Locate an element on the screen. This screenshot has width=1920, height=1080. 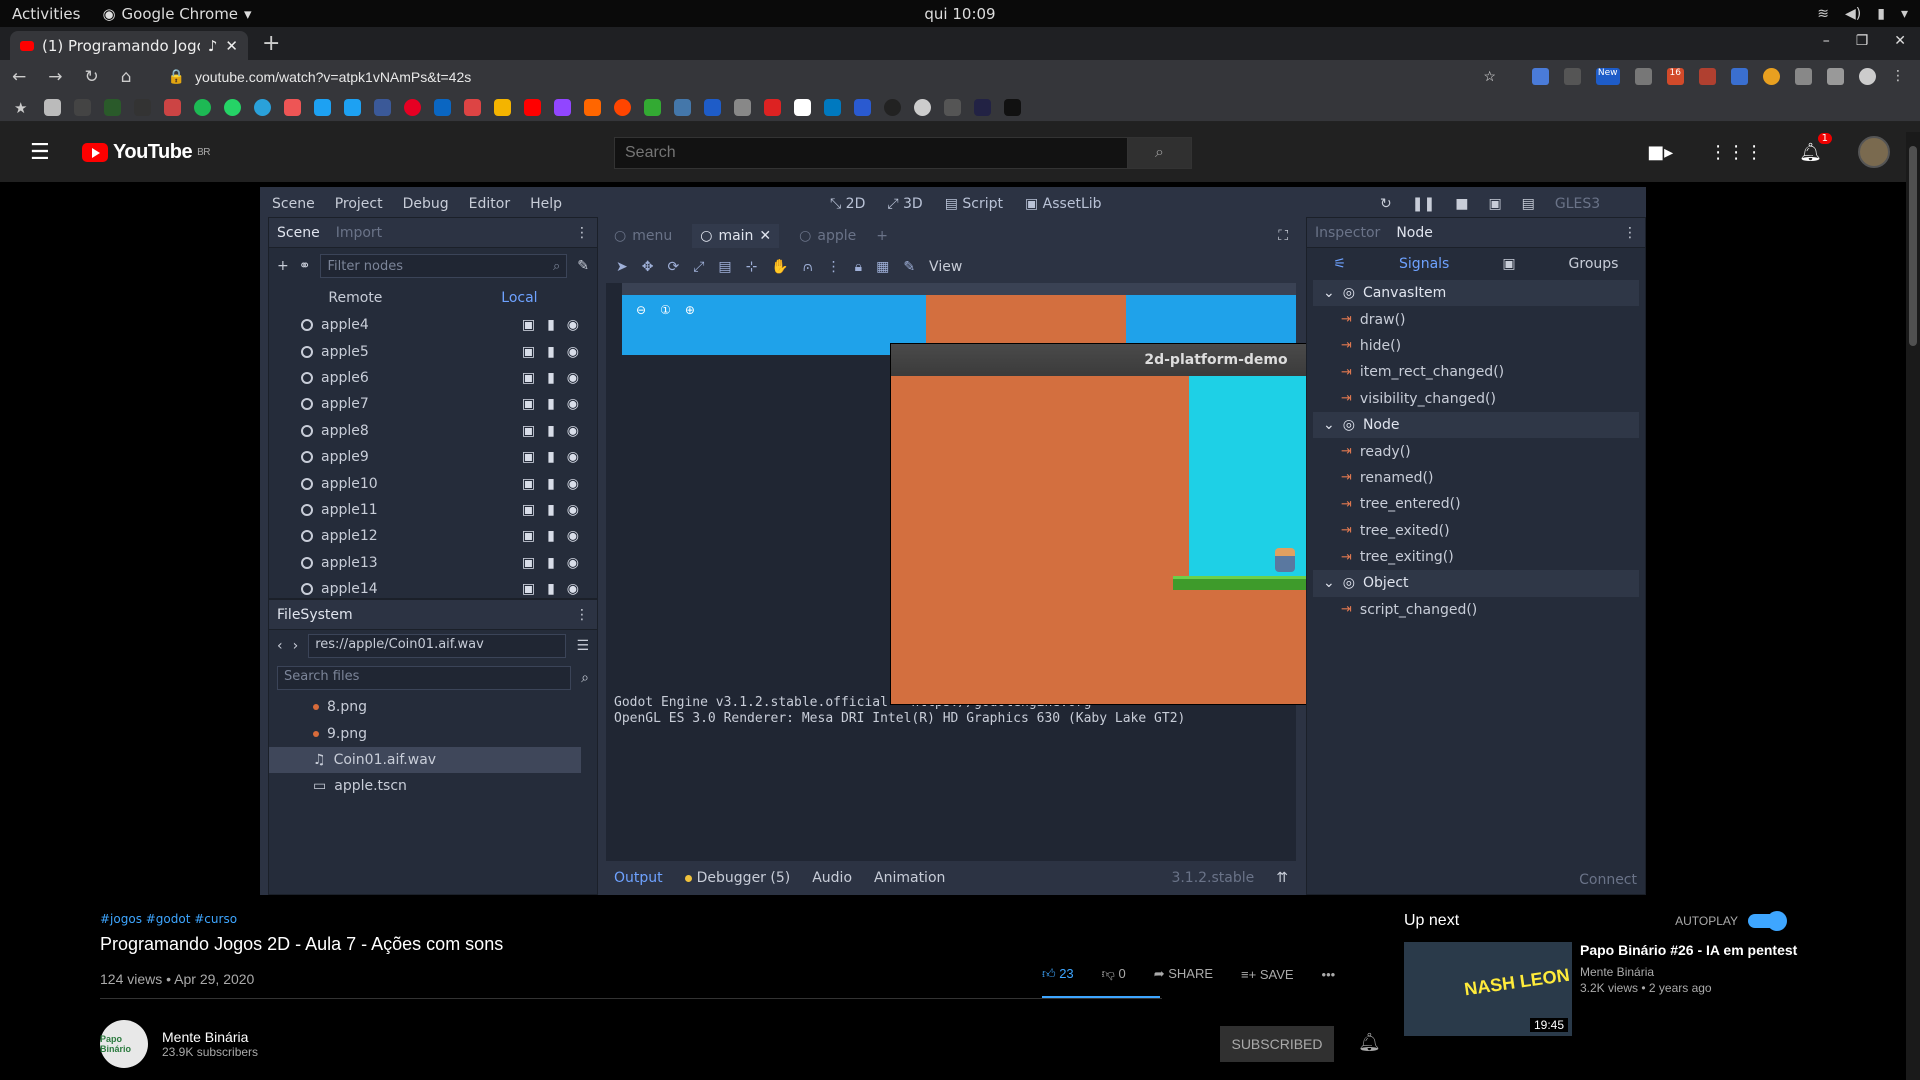
more-actions-icon: ••• is located at coordinates (1329, 974).